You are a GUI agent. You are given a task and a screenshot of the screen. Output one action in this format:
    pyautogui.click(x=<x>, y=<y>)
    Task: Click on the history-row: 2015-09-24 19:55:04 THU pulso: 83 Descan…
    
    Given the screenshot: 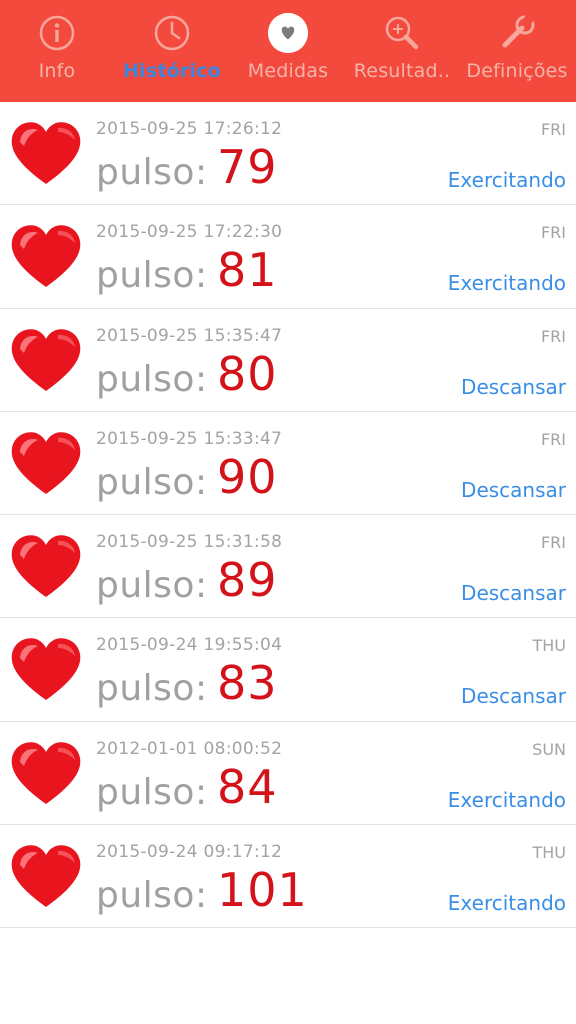 What is the action you would take?
    pyautogui.click(x=288, y=670)
    